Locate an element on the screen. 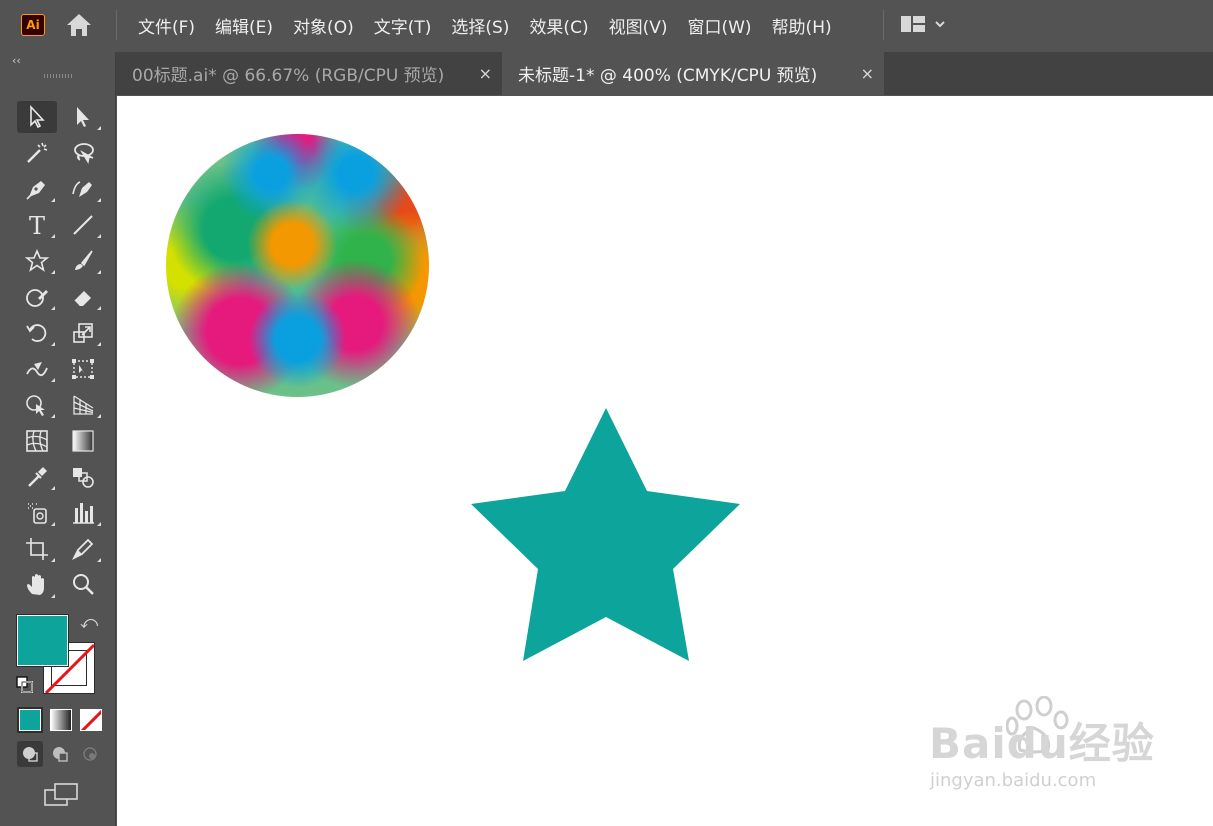  draw-normal-icon is located at coordinates (30, 754).